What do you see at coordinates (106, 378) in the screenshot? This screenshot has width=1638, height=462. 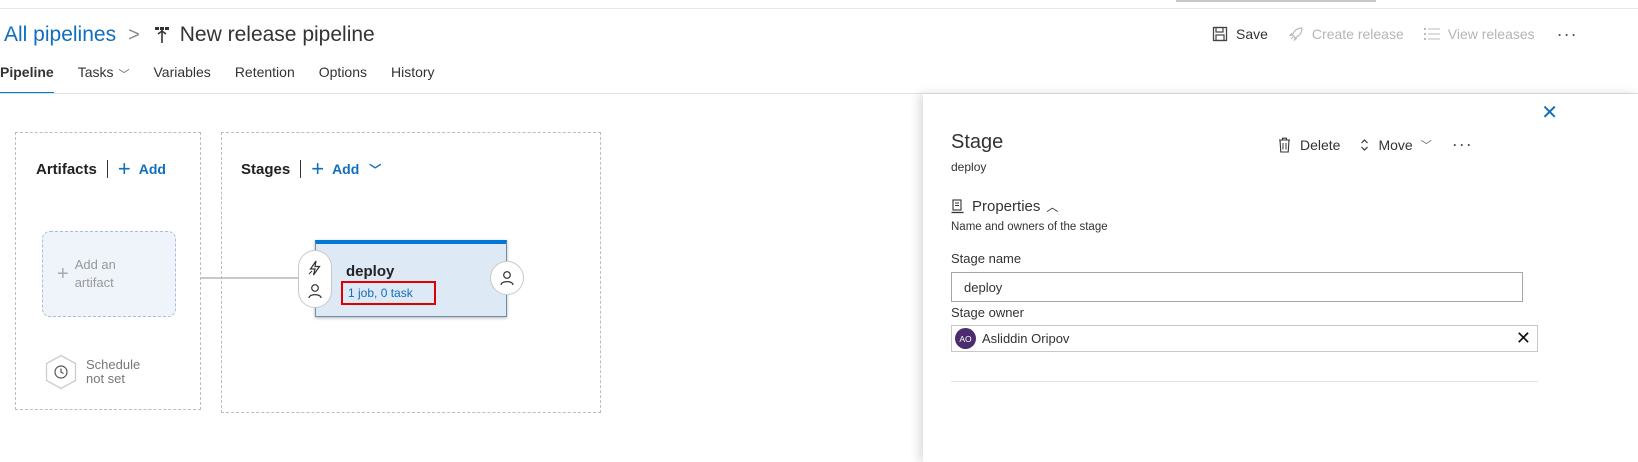 I see `schedule-line2: not set` at bounding box center [106, 378].